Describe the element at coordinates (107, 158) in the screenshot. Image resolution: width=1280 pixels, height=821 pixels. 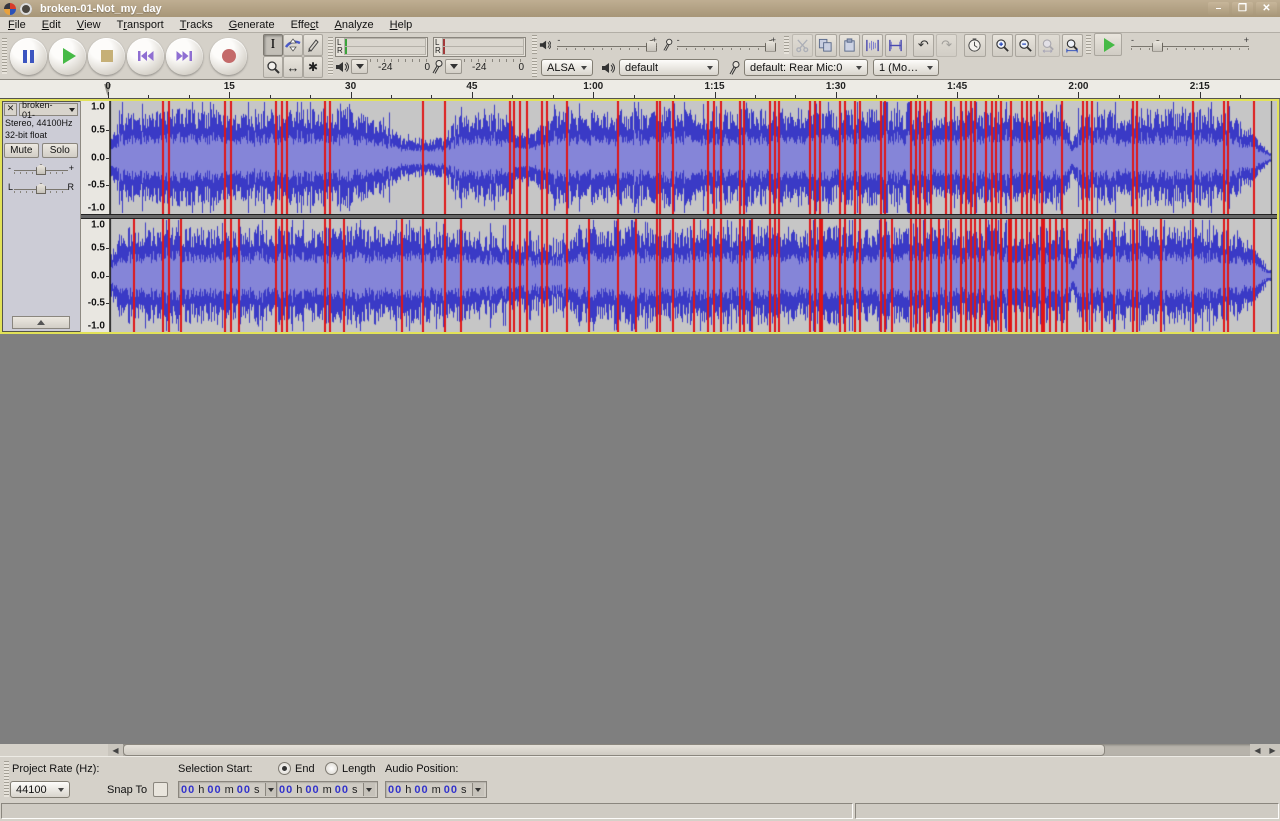
I see `scale-tick` at that location.